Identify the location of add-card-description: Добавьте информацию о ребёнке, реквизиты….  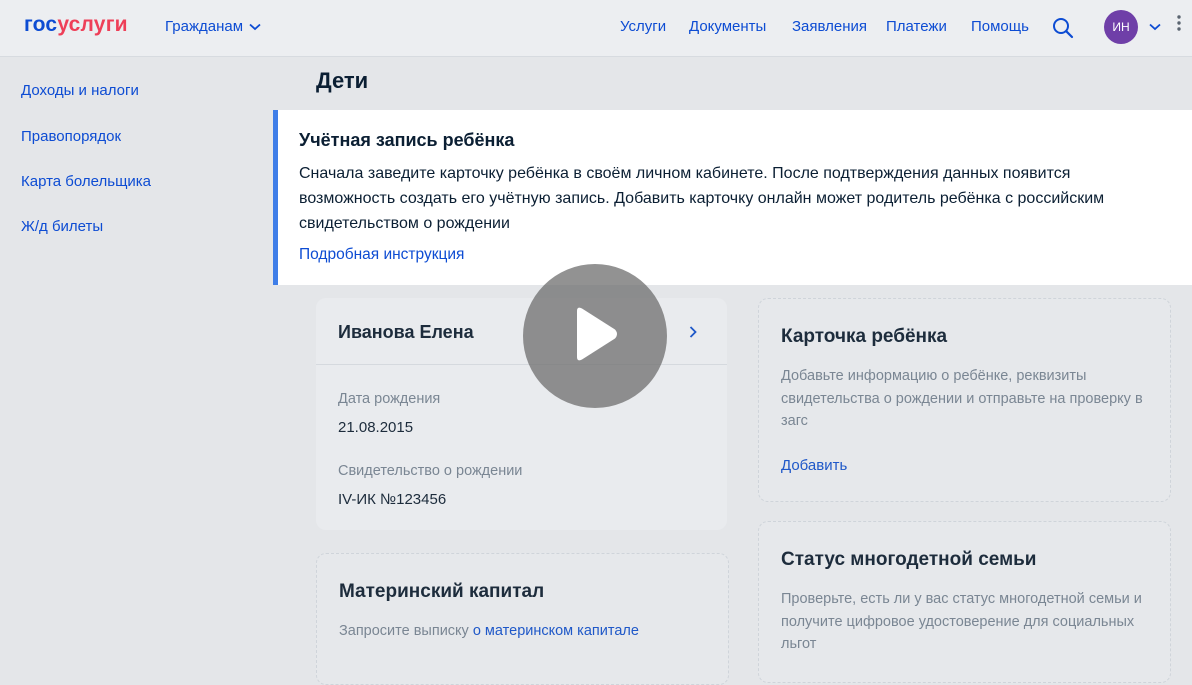
(962, 398).